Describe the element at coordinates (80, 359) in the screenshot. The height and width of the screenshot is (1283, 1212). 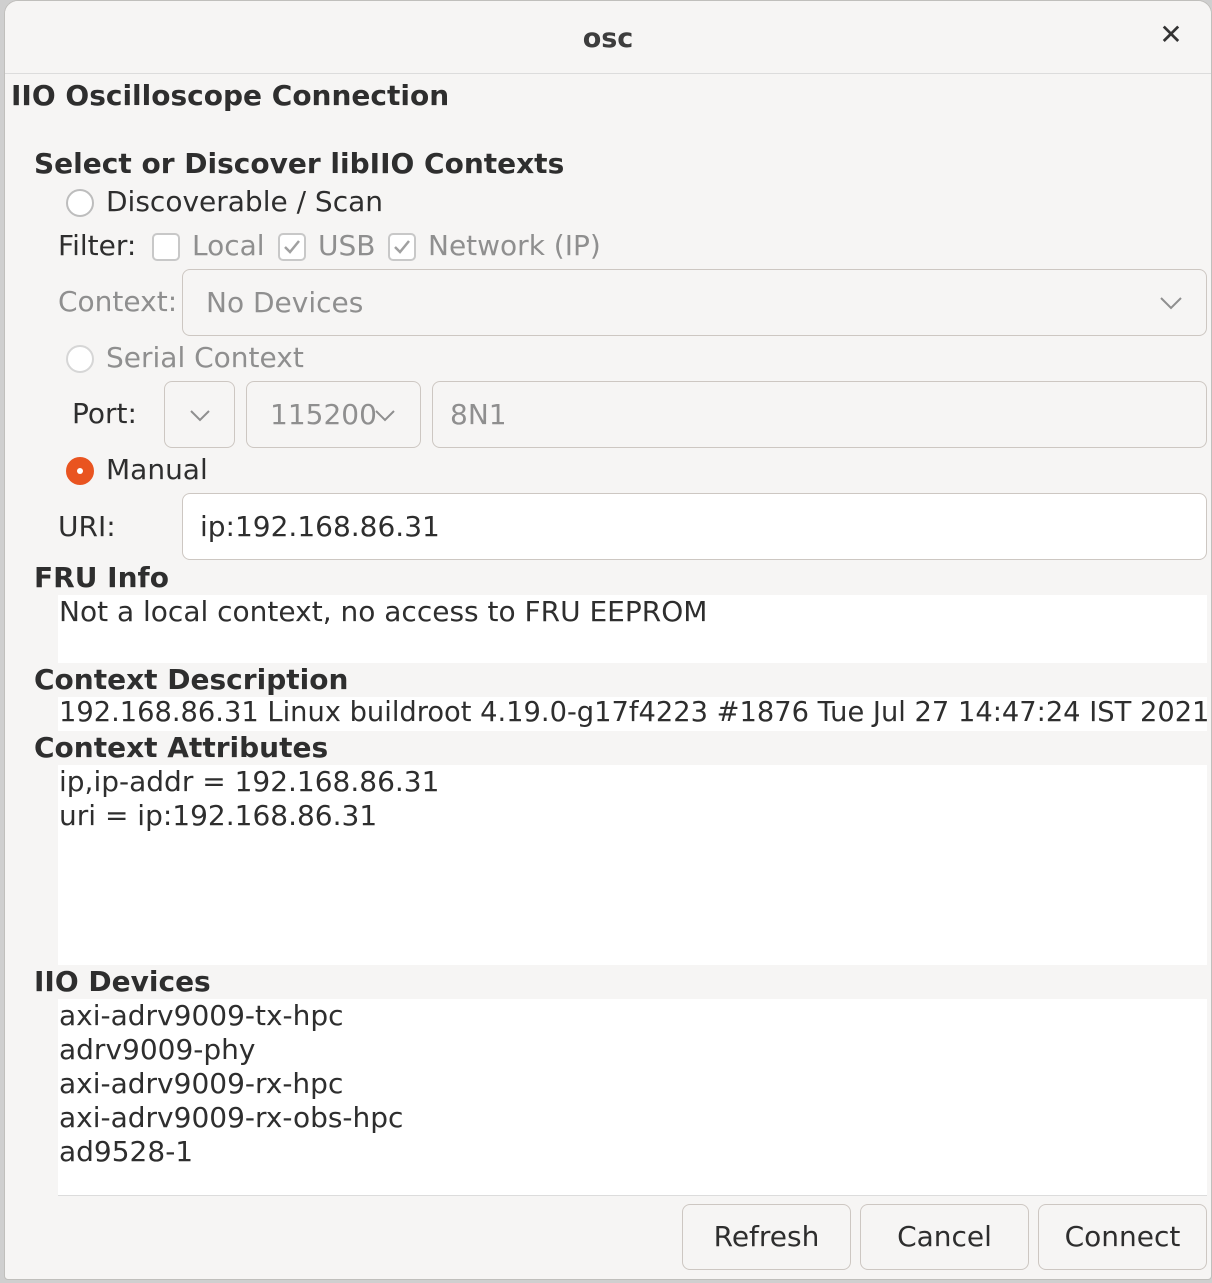
I see `serial-context-radio` at that location.